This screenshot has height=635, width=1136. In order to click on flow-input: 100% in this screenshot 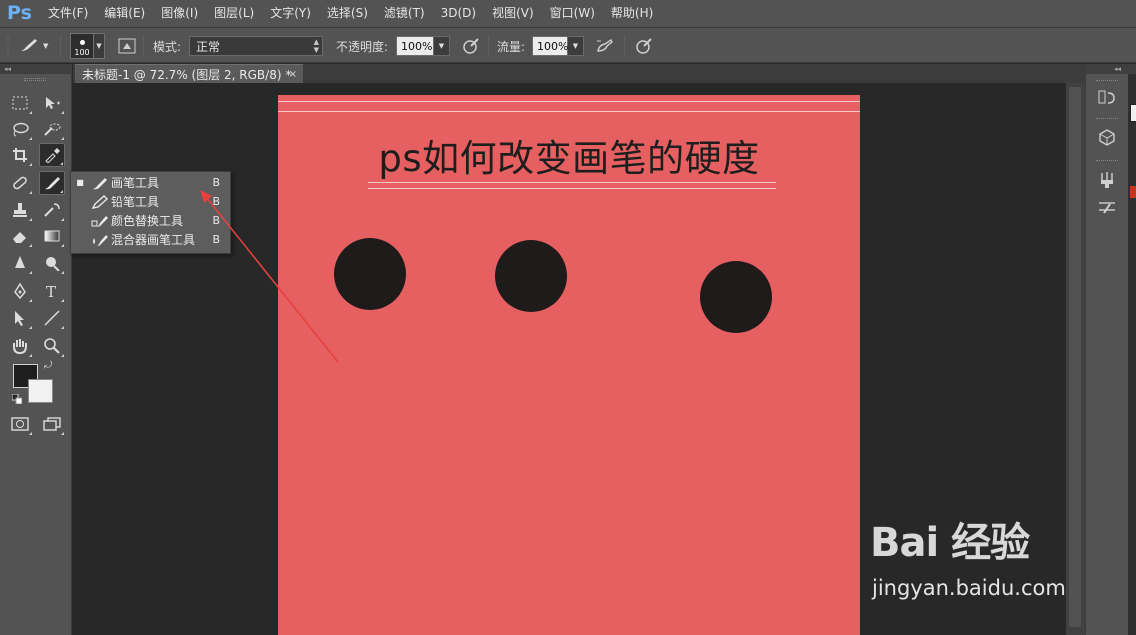, I will do `click(550, 46)`.